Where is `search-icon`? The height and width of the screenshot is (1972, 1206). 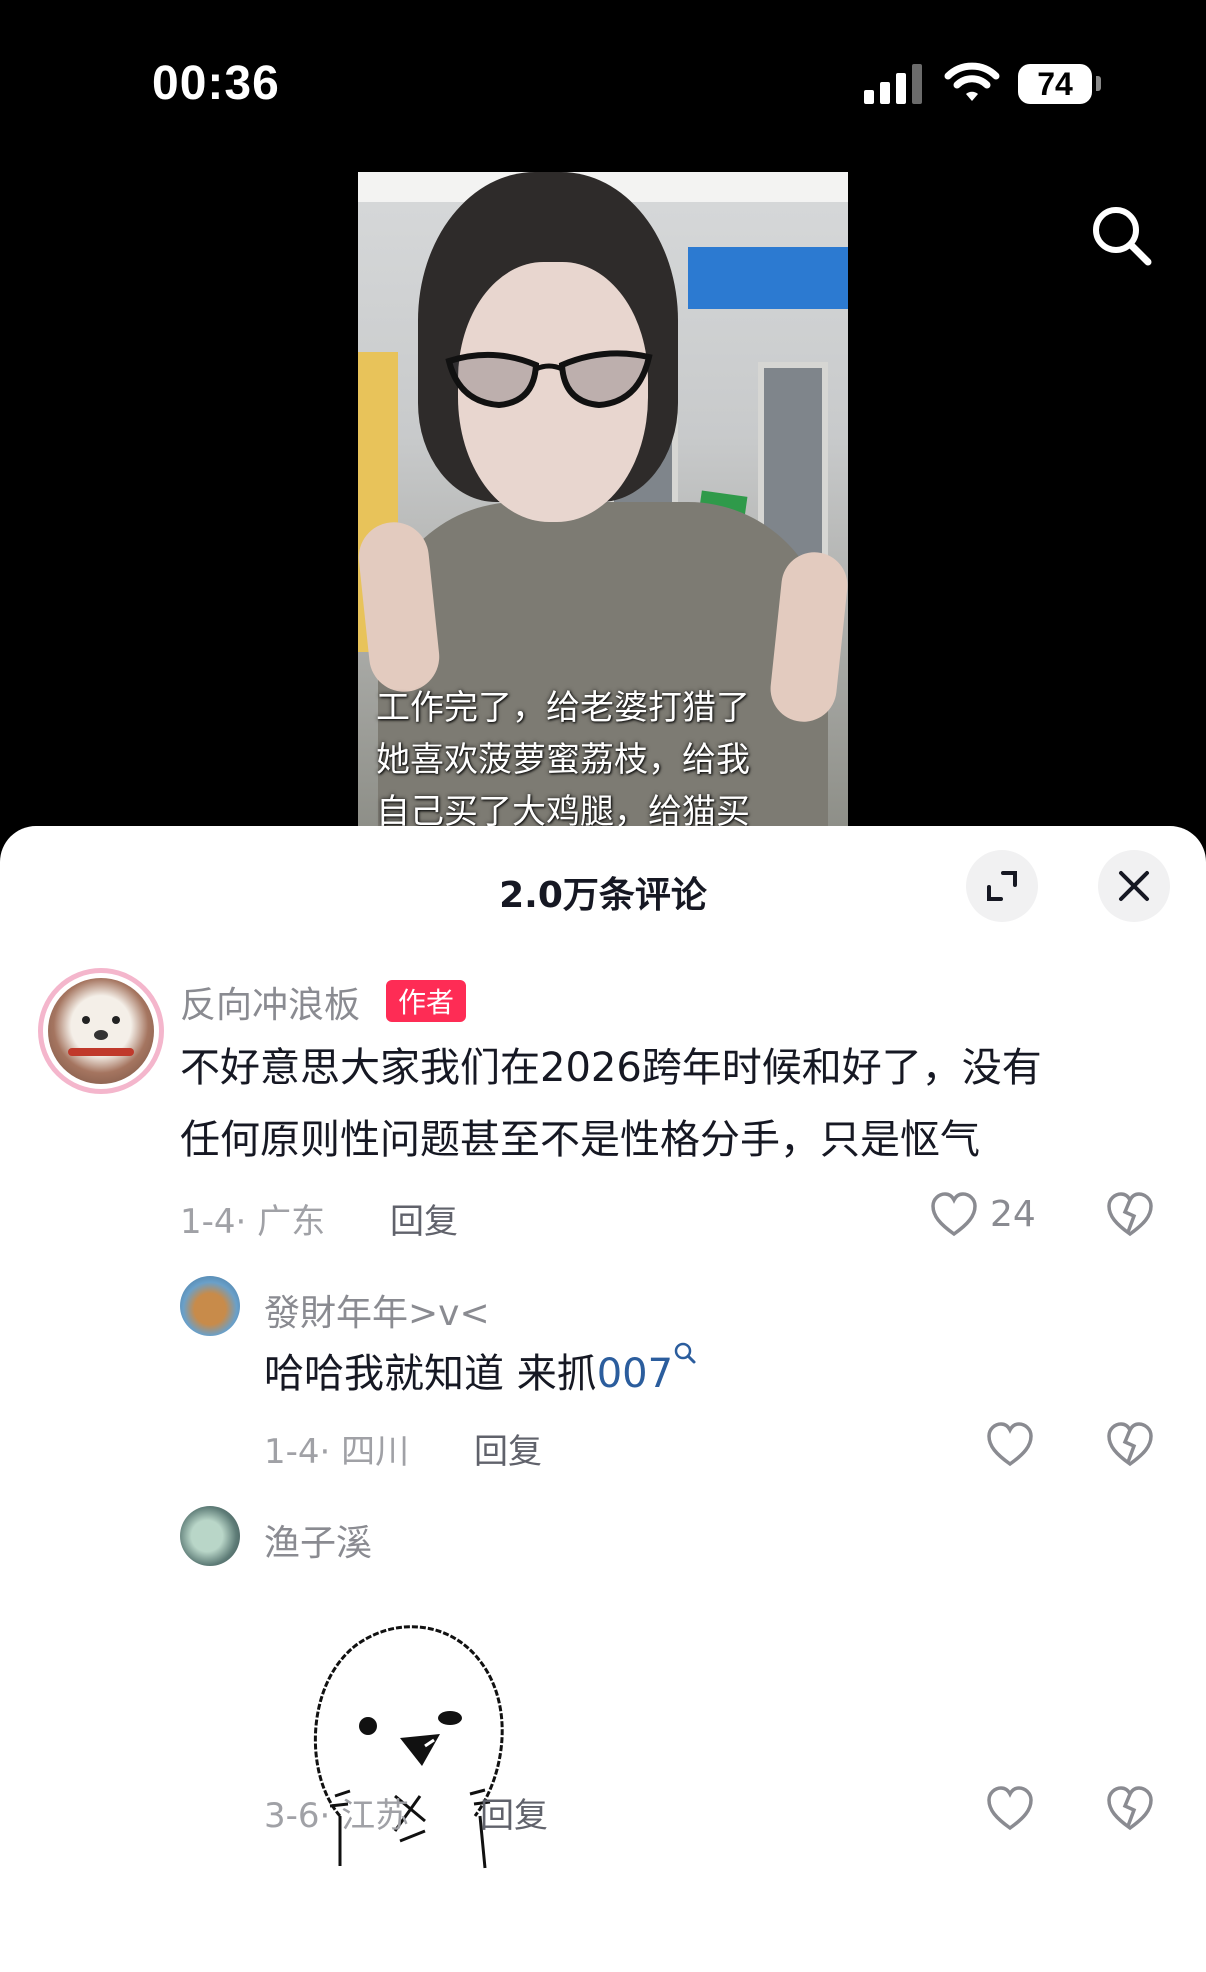
search-icon is located at coordinates (1121, 235).